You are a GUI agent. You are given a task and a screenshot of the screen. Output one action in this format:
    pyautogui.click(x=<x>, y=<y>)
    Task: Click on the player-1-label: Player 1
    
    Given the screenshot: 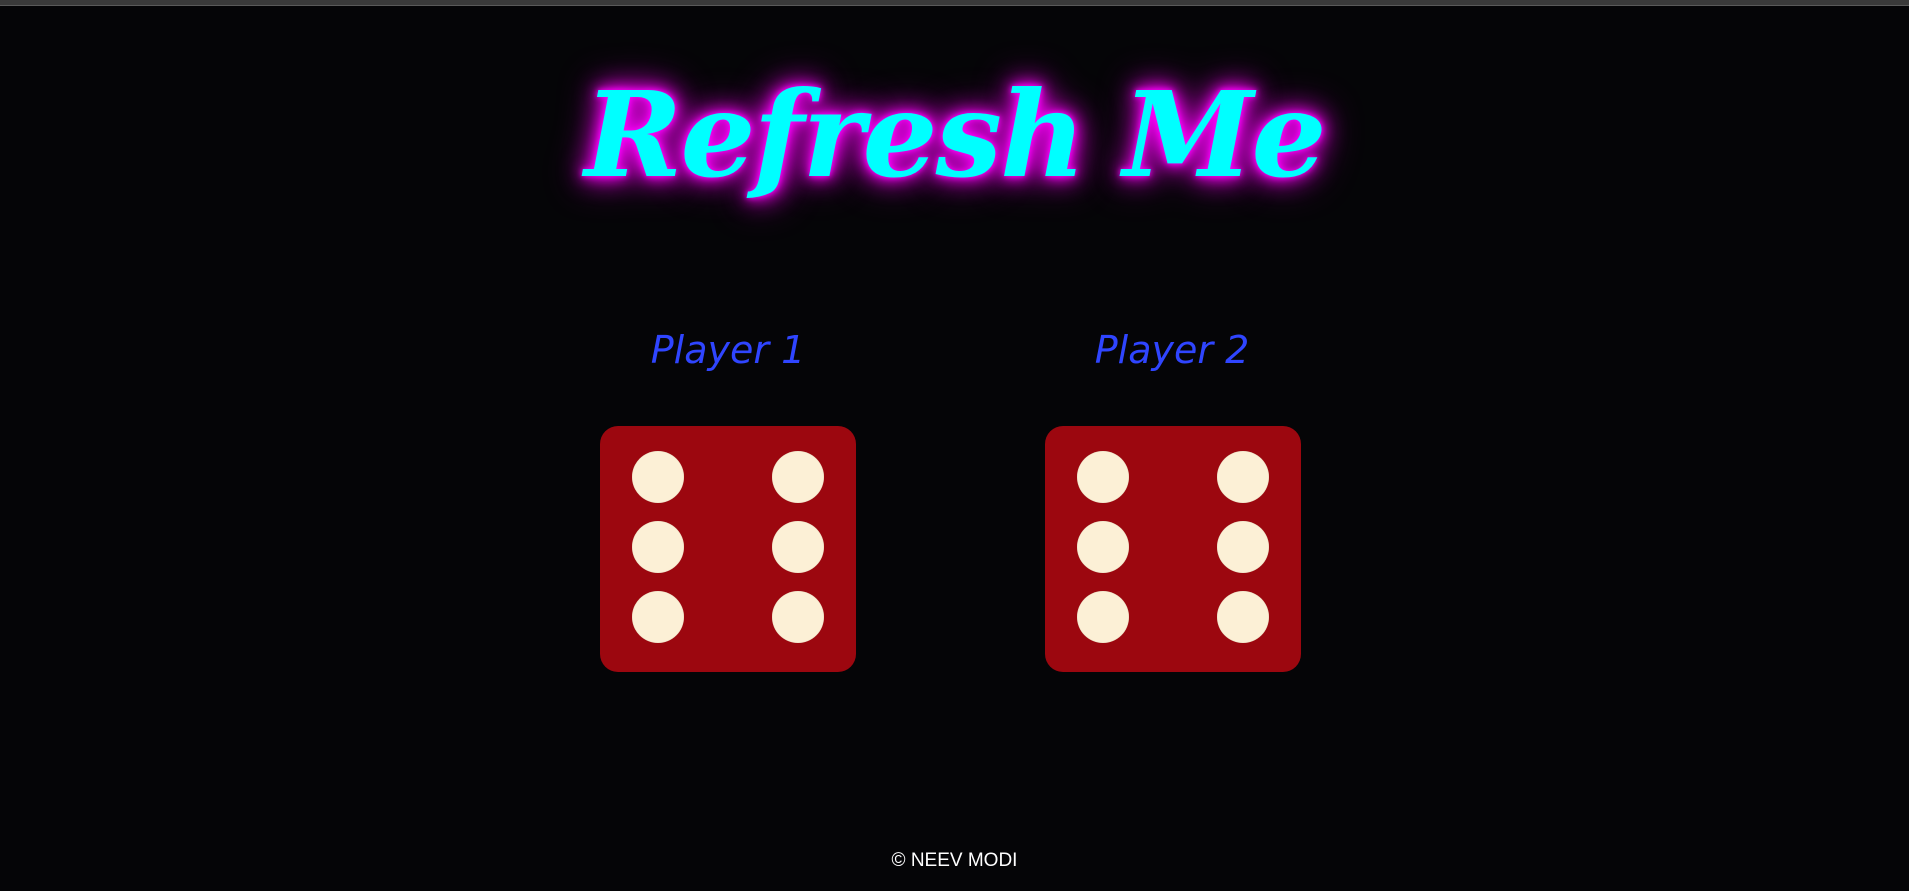 What is the action you would take?
    pyautogui.click(x=728, y=350)
    